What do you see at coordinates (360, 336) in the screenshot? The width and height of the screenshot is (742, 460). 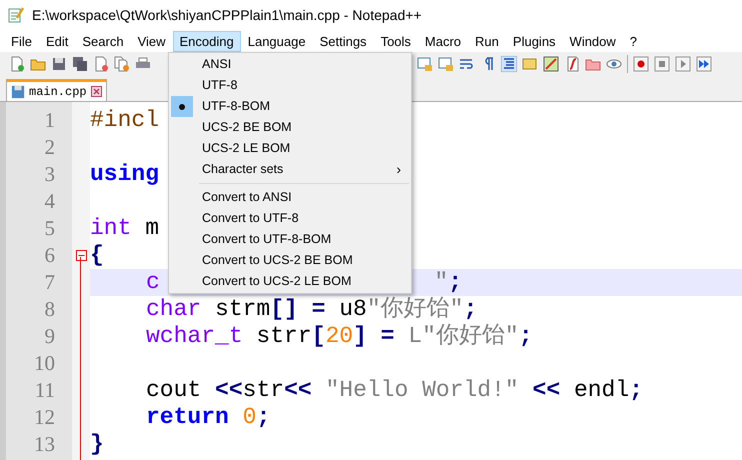 I see `code-token: ]` at bounding box center [360, 336].